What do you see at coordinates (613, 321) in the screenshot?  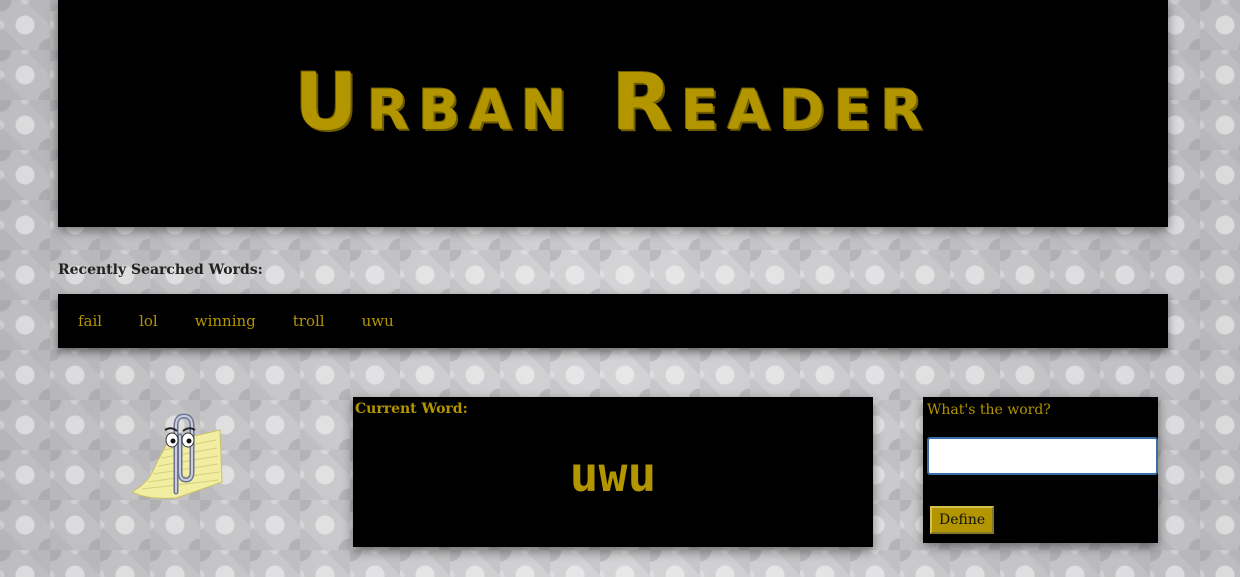 I see `recent-words-bar: fail lol winning troll uwu` at bounding box center [613, 321].